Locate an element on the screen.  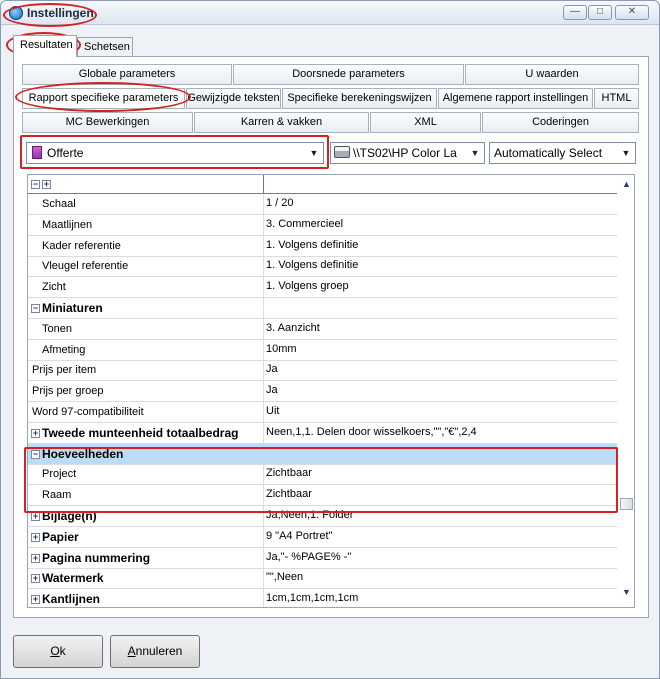
tab-schetsen: Schetsen is located at coordinates (105, 47).